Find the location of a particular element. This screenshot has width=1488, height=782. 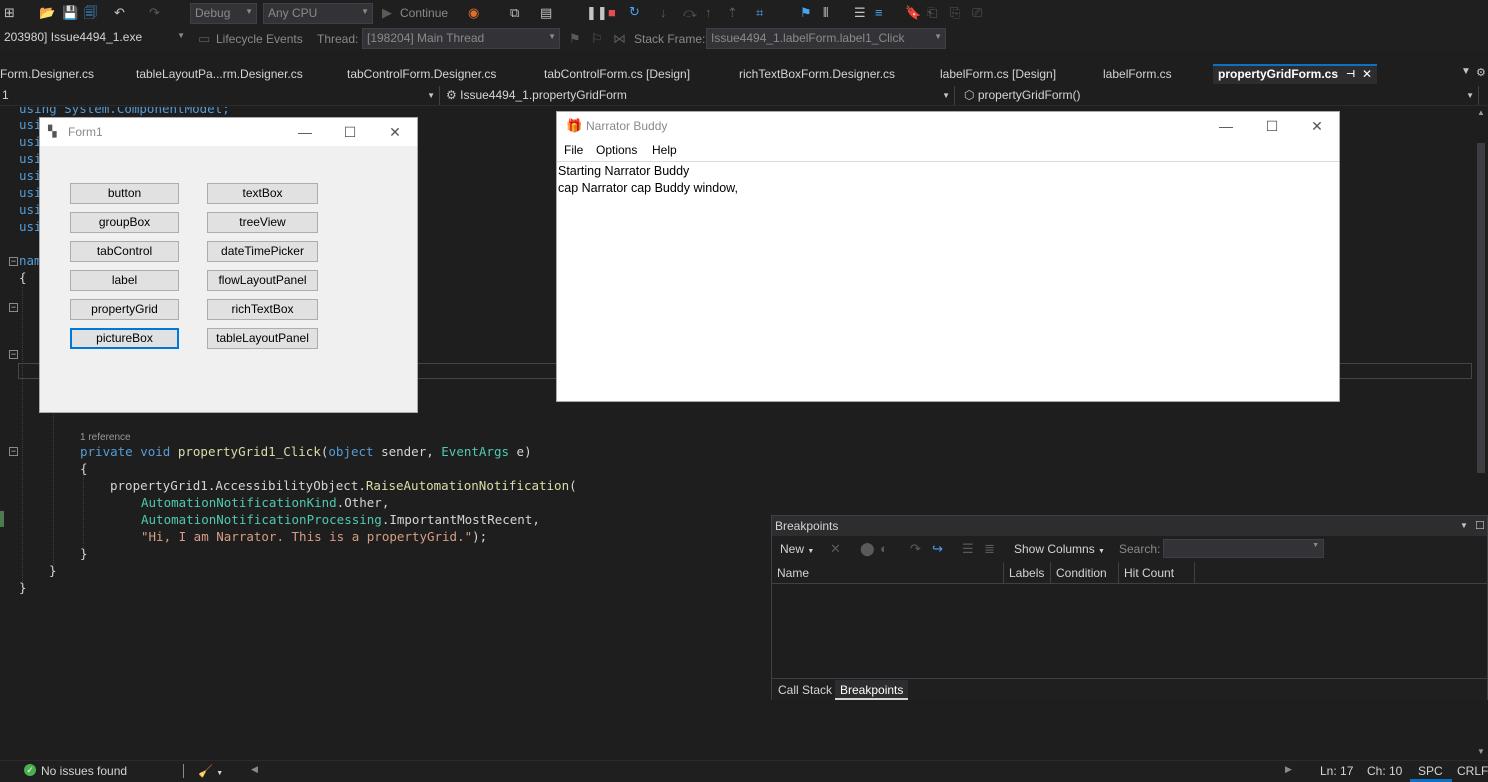

tab-tabcontrol-design: tabControlForm.cs [Design] is located at coordinates (634, 74).